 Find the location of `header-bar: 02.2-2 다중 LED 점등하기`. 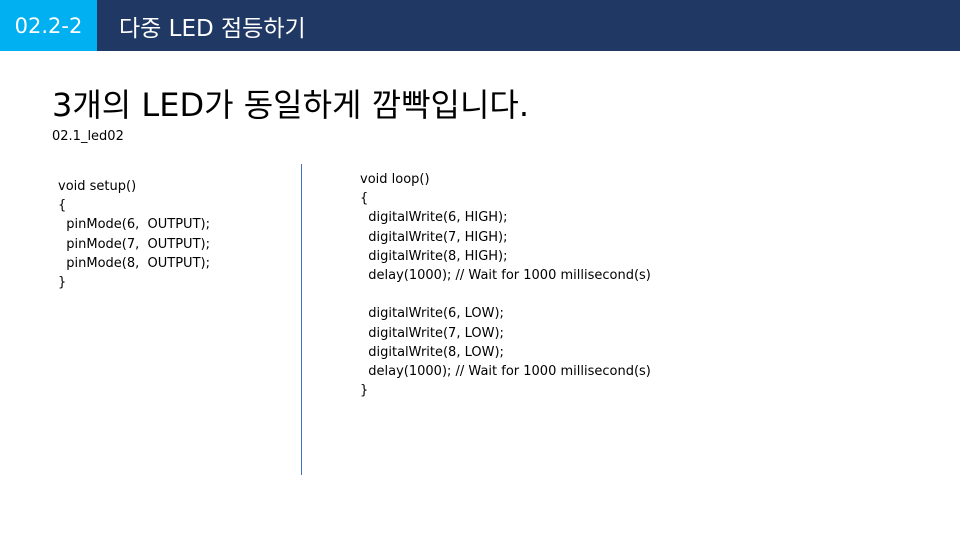

header-bar: 02.2-2 다중 LED 점등하기 is located at coordinates (480, 25).